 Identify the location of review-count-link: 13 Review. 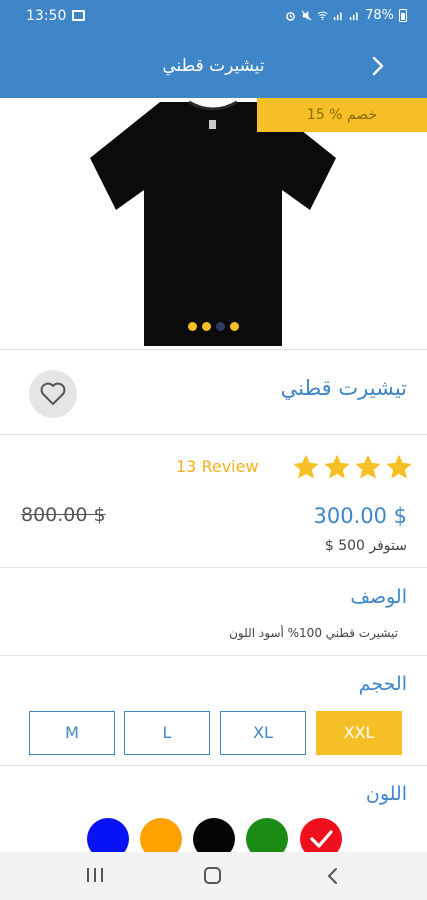
(217, 466).